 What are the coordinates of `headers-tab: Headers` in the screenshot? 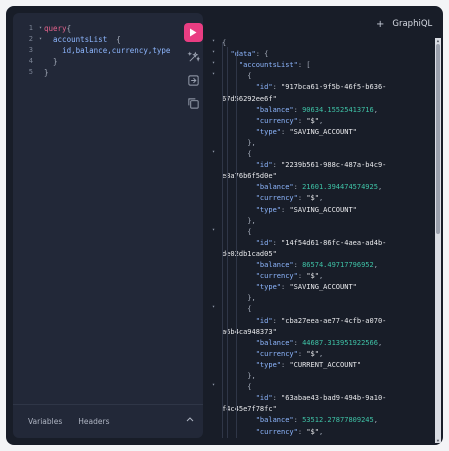 It's located at (93, 421).